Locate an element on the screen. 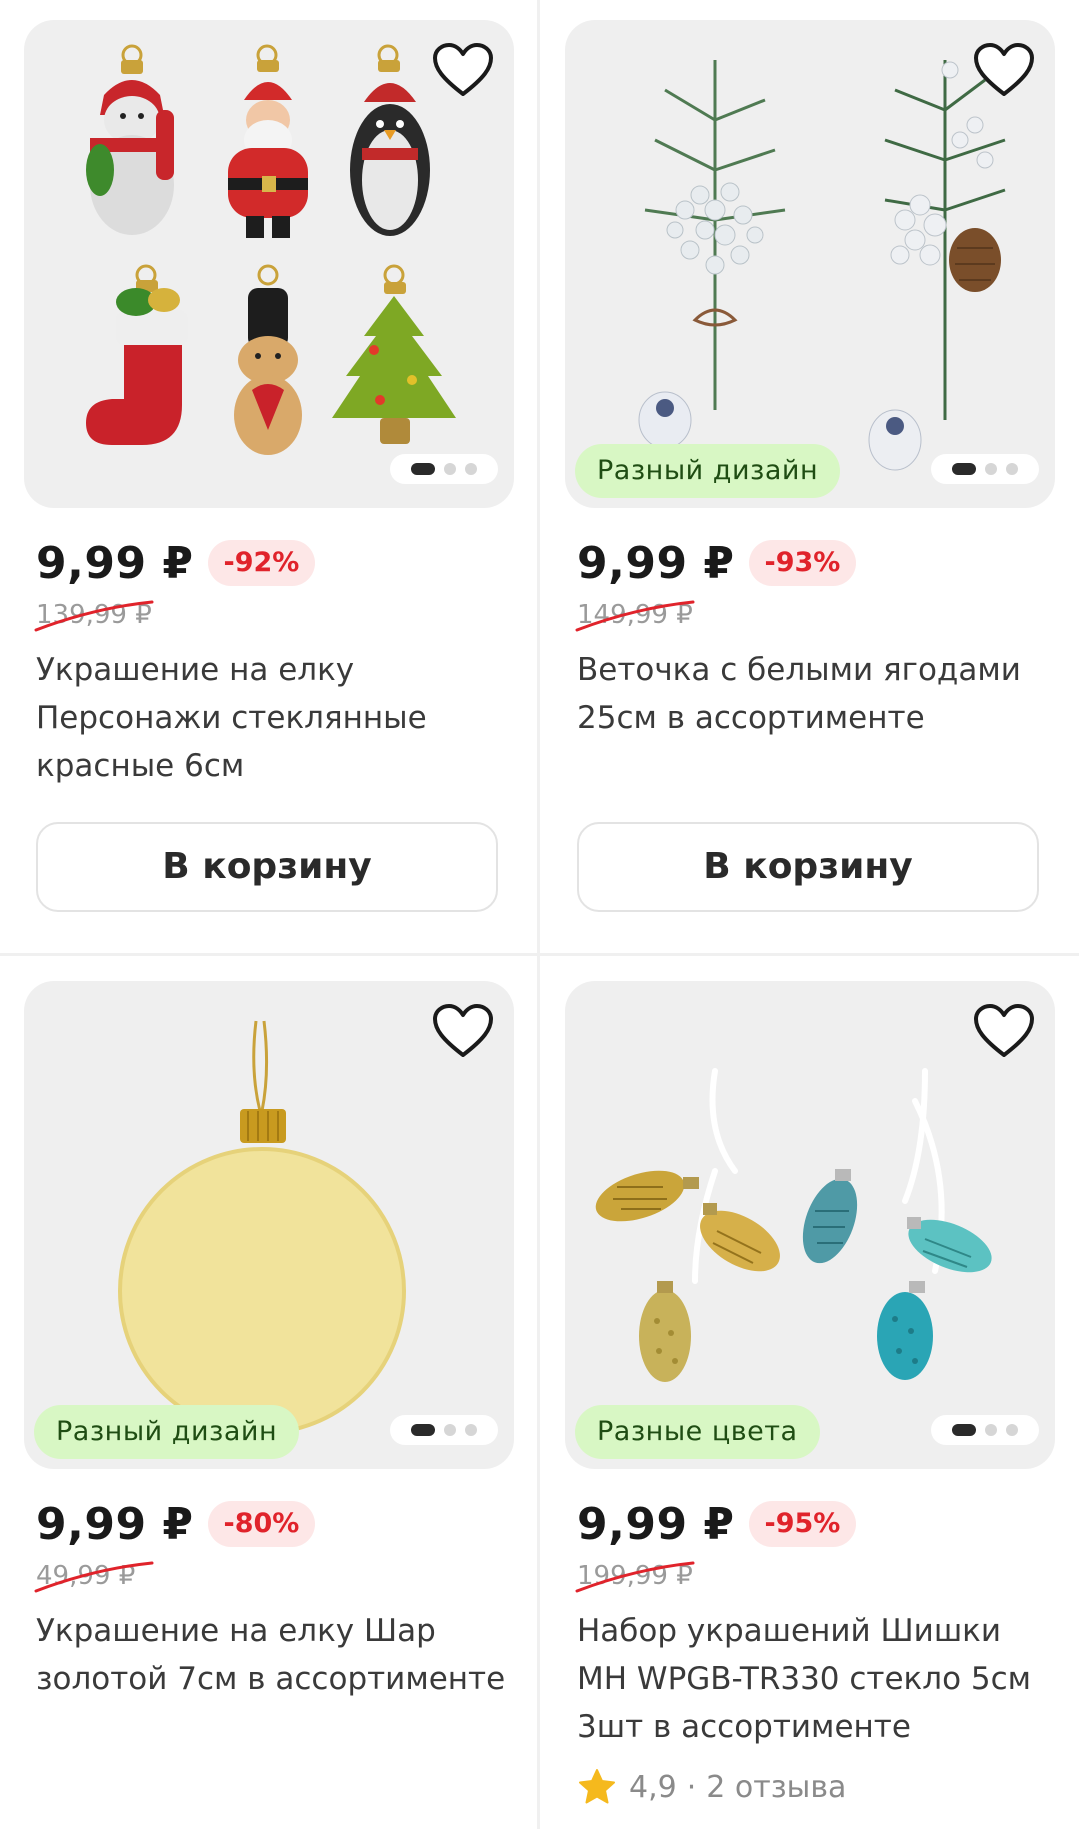  star-icon is located at coordinates (597, 1786).